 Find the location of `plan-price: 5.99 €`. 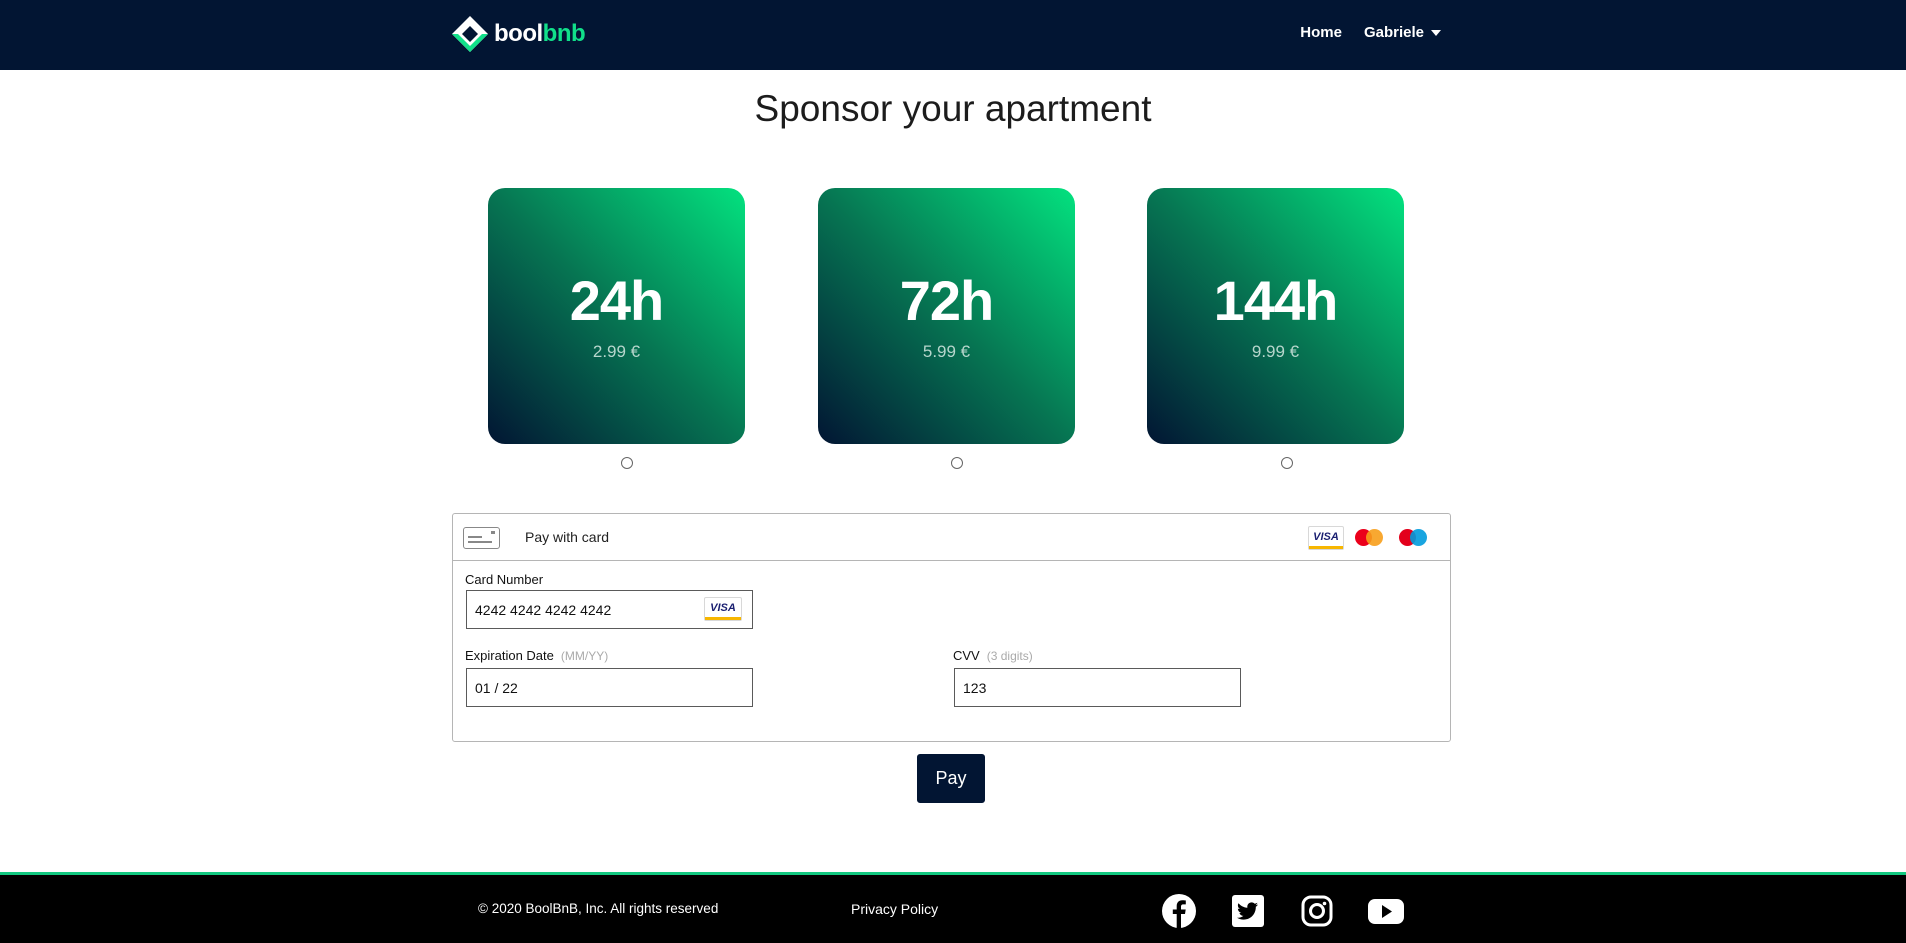

plan-price: 5.99 € is located at coordinates (946, 351).